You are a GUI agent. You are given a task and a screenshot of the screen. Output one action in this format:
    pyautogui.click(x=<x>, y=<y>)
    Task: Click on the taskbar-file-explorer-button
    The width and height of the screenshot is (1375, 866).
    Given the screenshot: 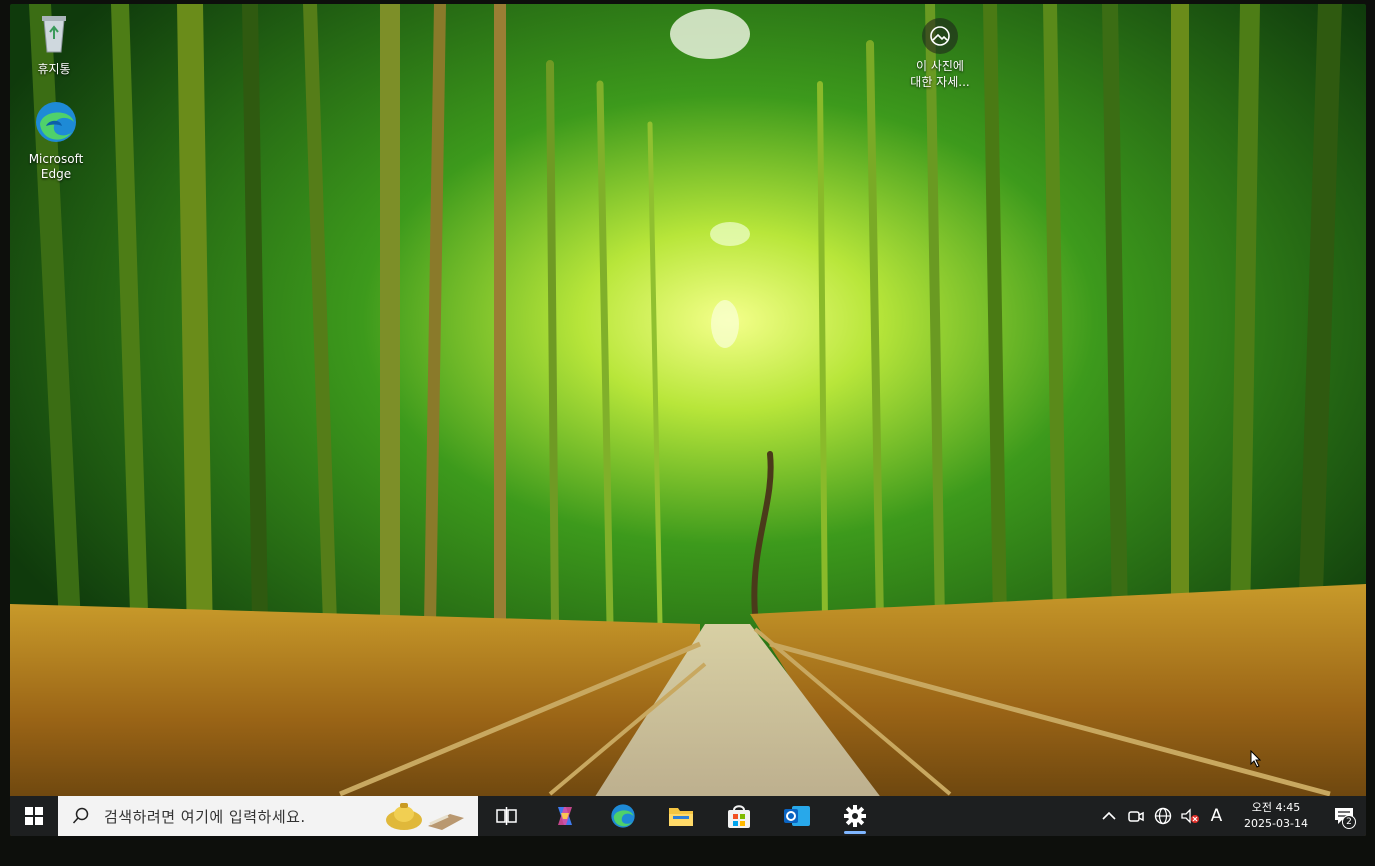 What is the action you would take?
    pyautogui.click(x=681, y=816)
    